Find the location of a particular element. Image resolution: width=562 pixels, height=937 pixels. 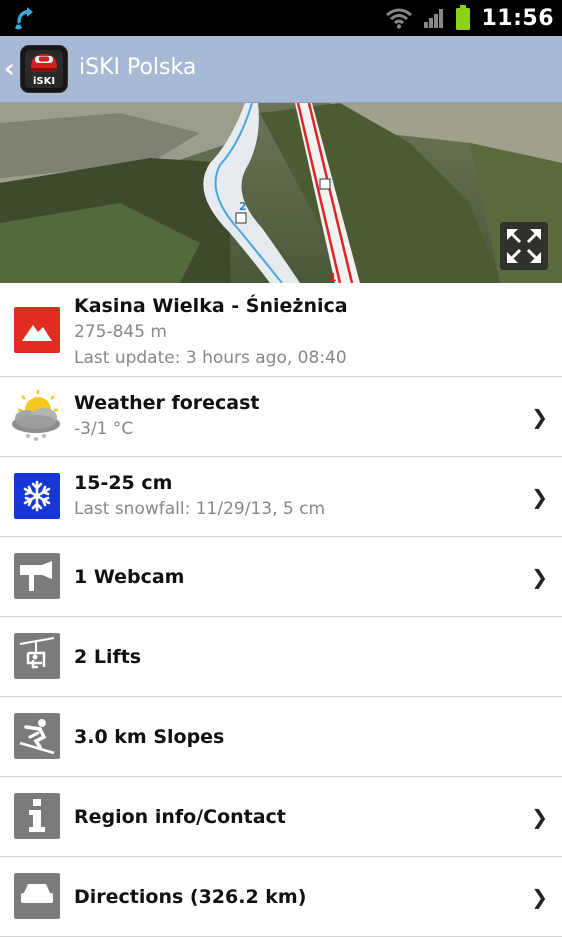

wifi-icon is located at coordinates (399, 18).